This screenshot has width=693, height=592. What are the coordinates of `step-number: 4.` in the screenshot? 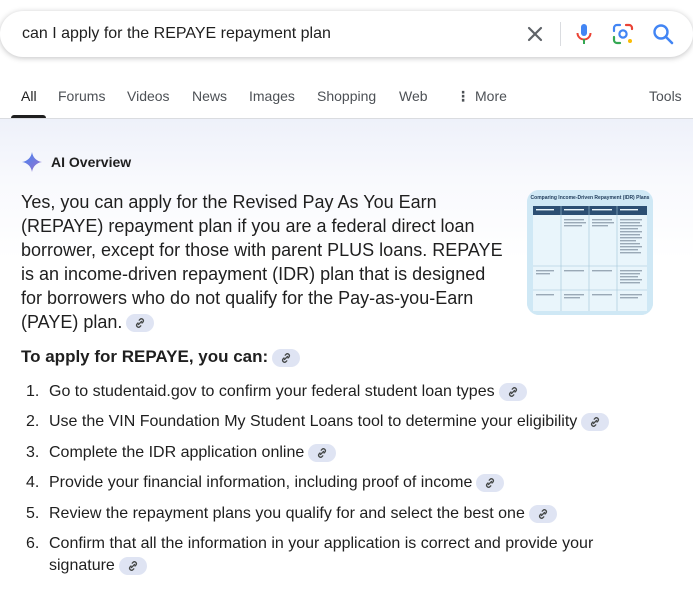 It's located at (33, 482).